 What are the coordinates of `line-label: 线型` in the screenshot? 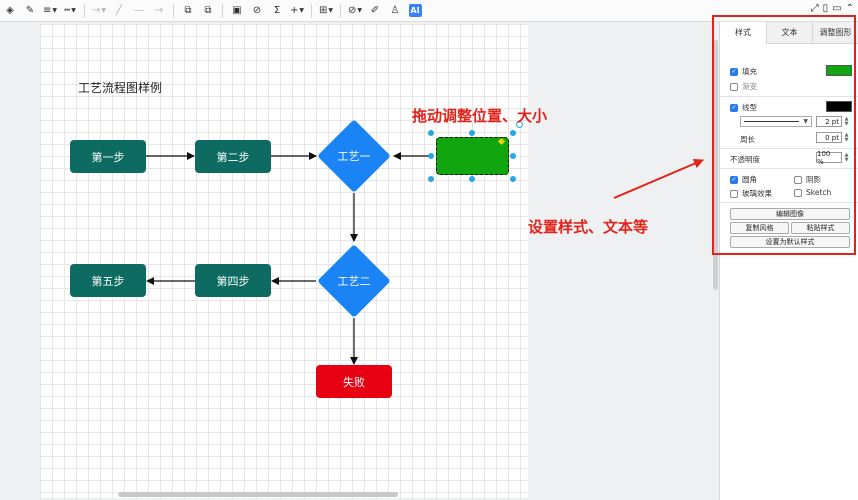 It's located at (749, 107).